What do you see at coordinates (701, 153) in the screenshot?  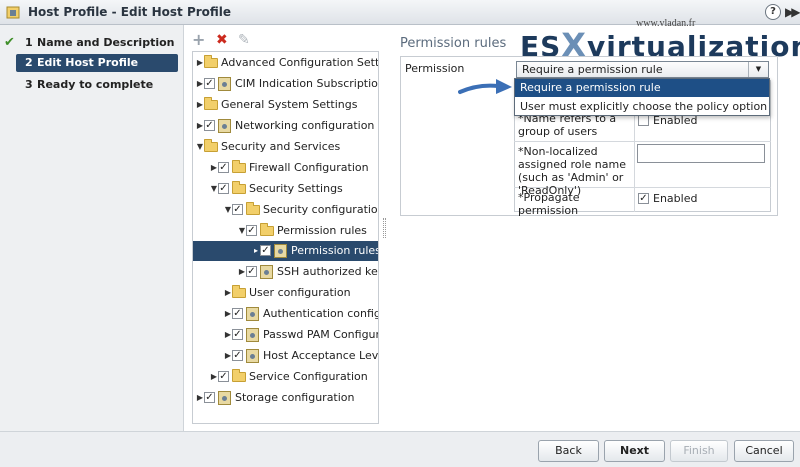 I see `role-name-input` at bounding box center [701, 153].